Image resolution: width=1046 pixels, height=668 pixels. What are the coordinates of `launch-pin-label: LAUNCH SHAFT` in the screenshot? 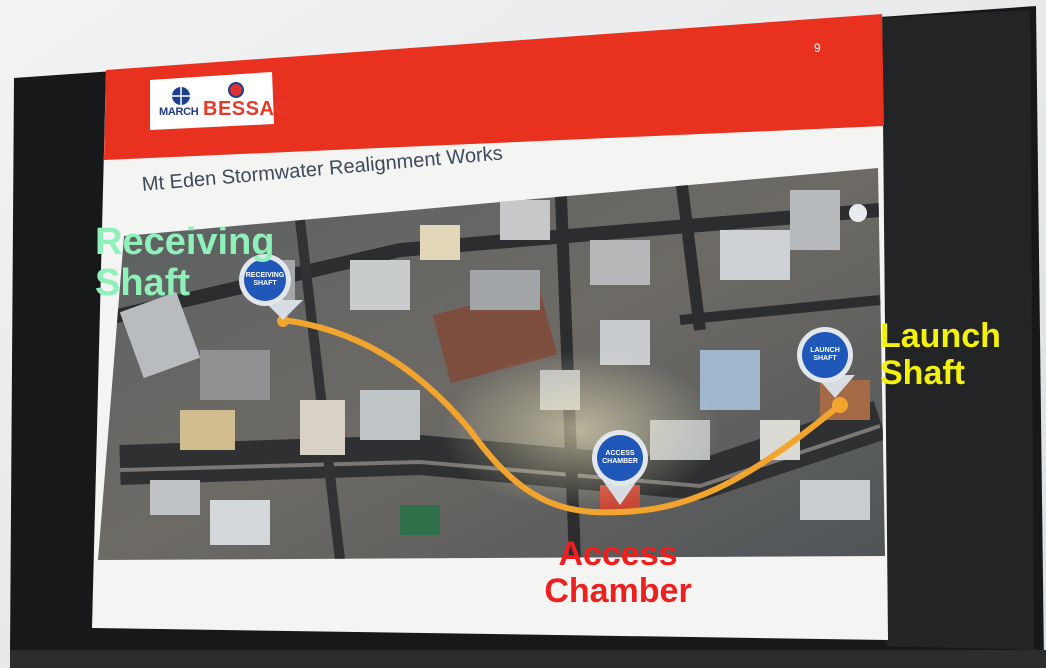 It's located at (825, 354).